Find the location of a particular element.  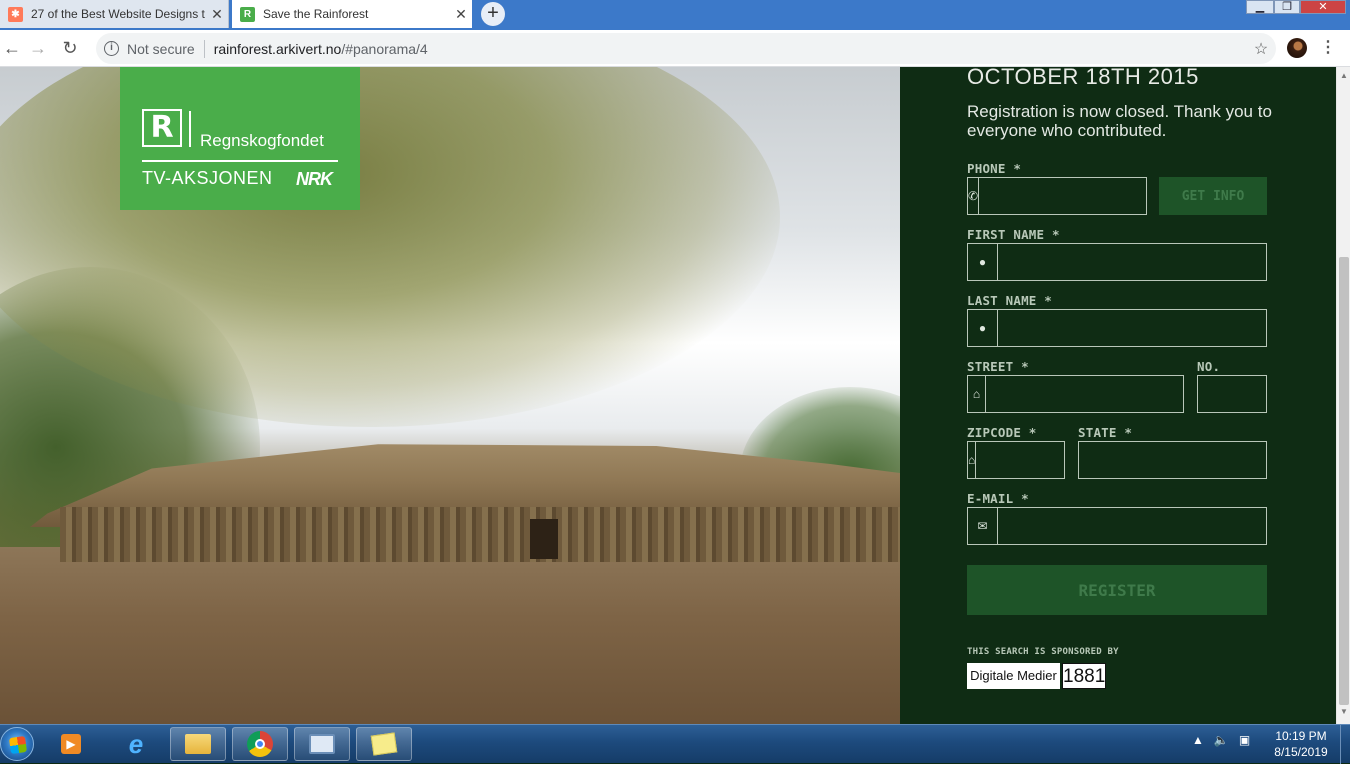

email-label: E-MAIL * is located at coordinates (998, 498).